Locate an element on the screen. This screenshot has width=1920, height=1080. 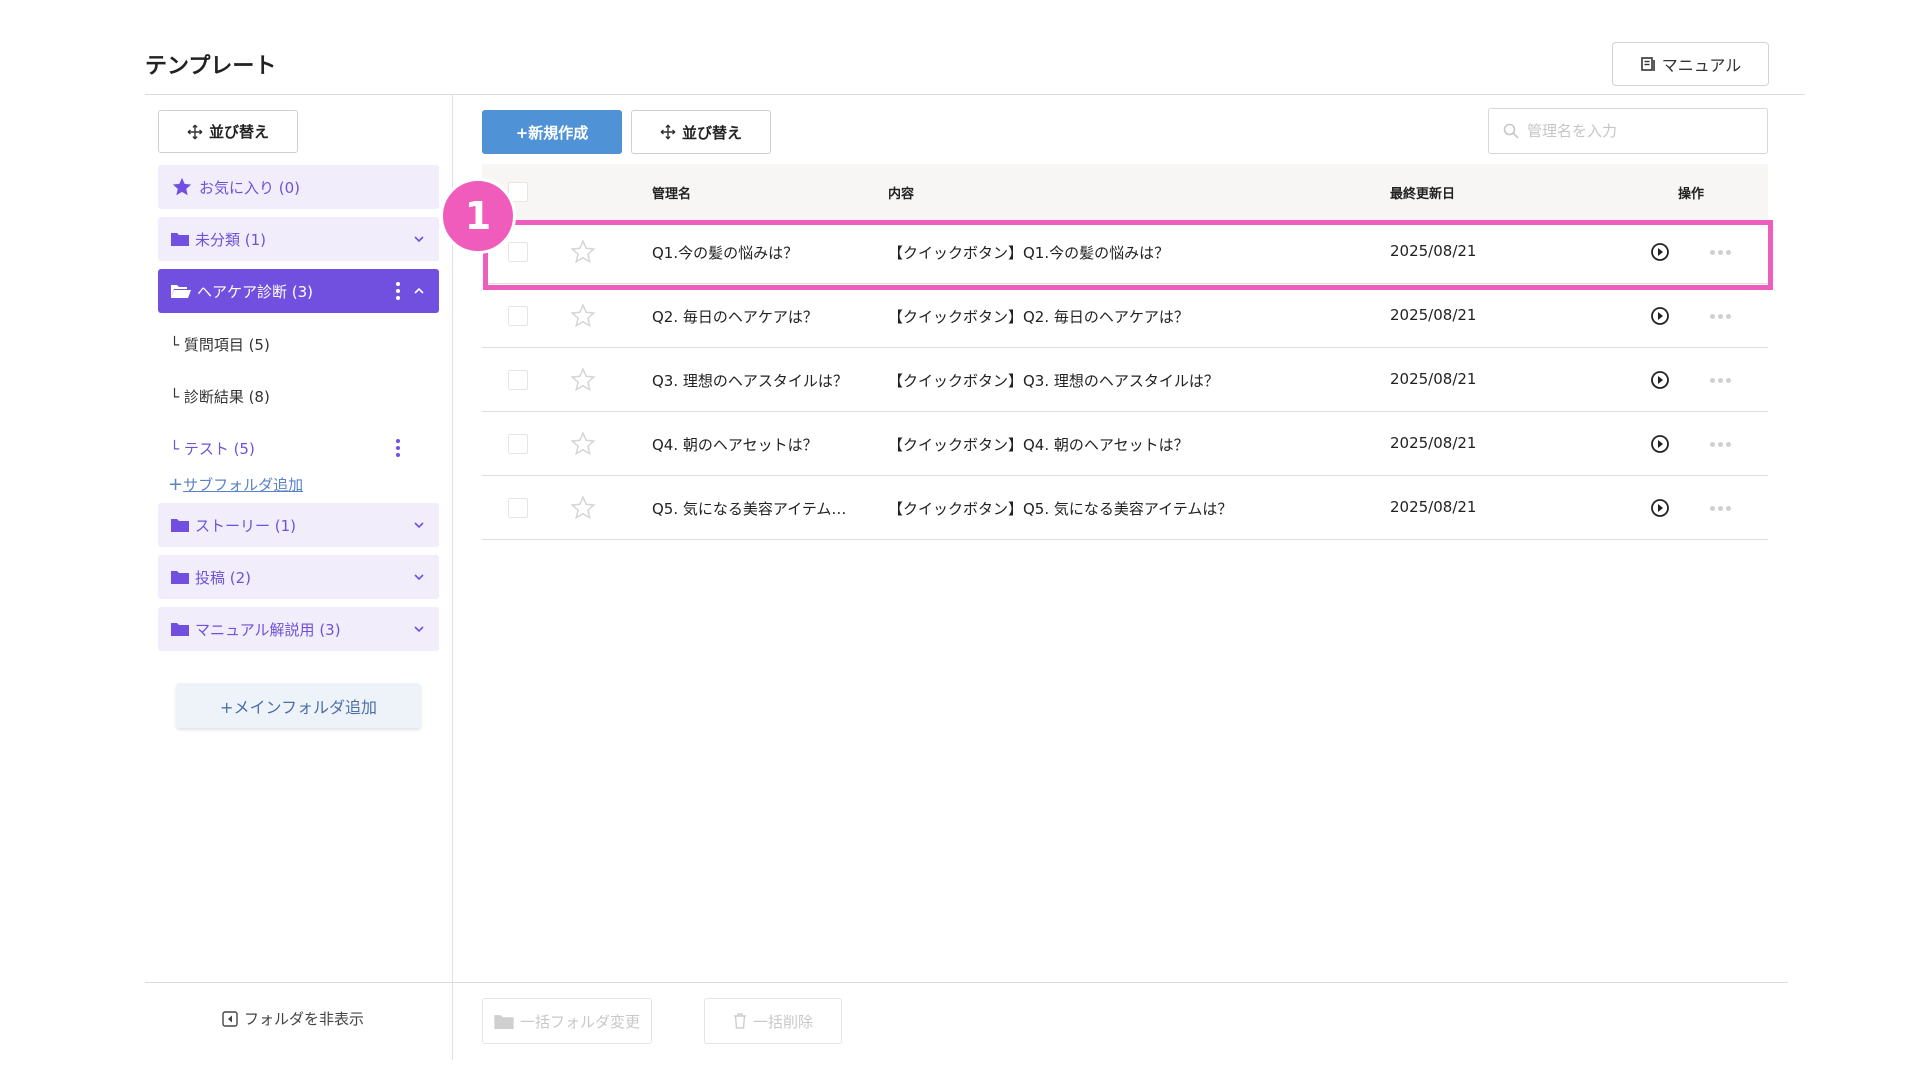
manual-button: マニュアル is located at coordinates (1690, 64).